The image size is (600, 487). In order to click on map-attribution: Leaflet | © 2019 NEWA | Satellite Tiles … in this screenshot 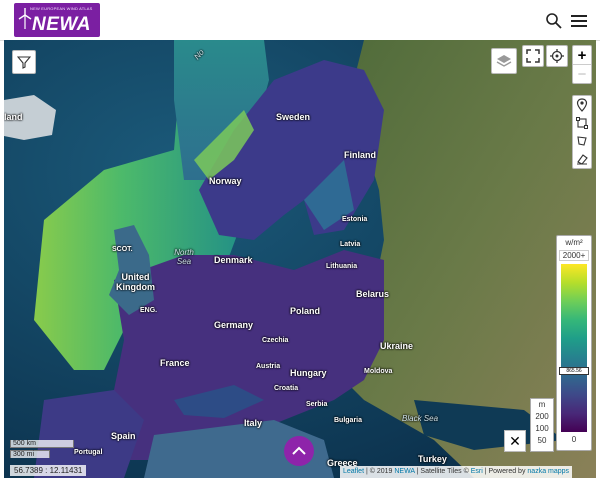, I will do `click(456, 472)`.